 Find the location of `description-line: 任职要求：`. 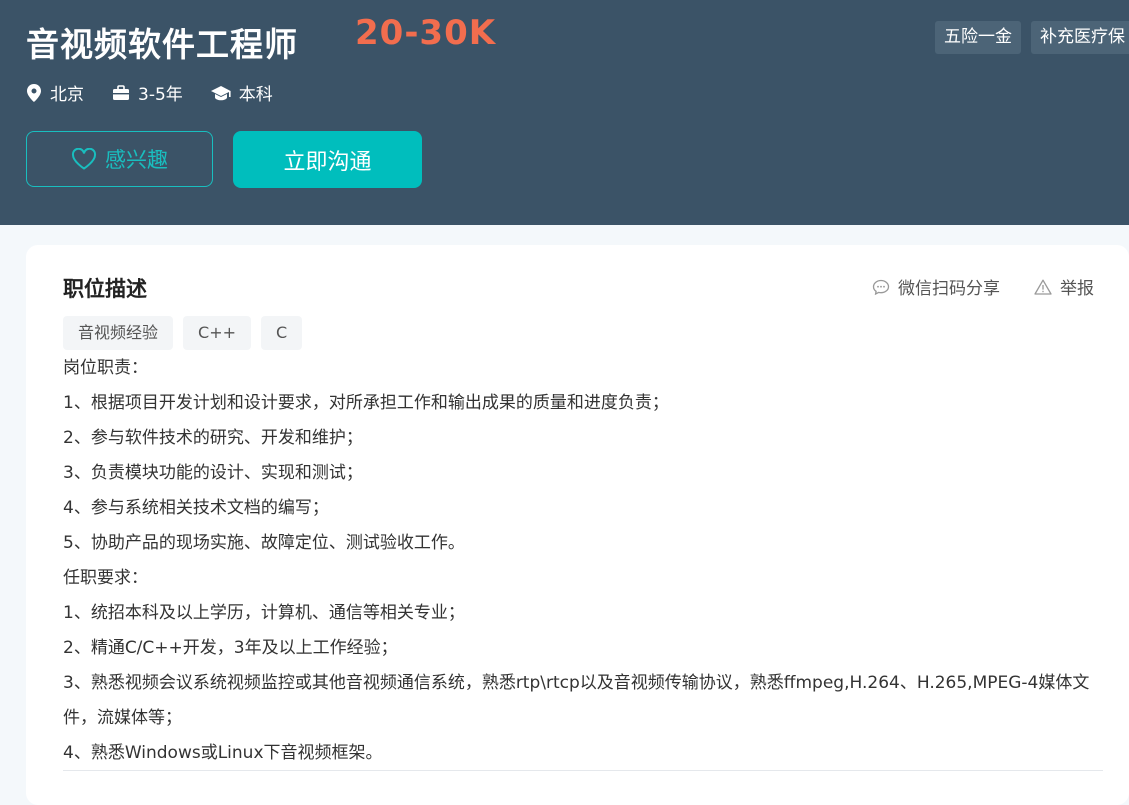

description-line: 任职要求： is located at coordinates (105, 578).